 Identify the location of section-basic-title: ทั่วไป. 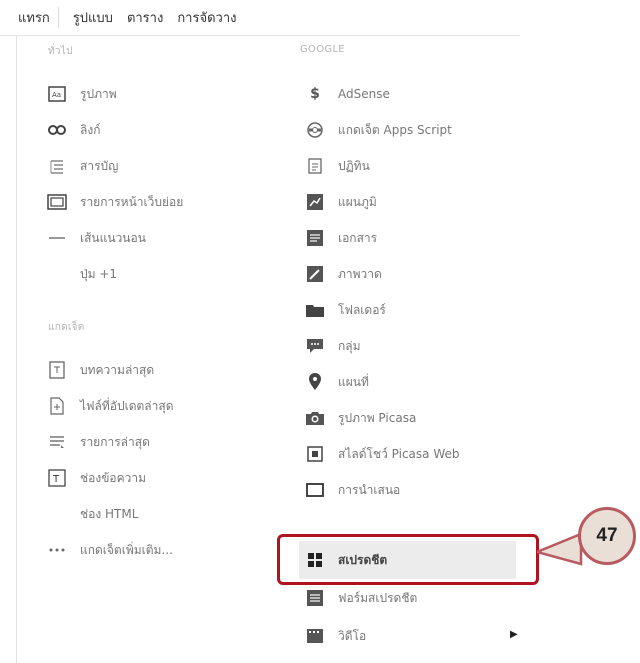
(60, 51).